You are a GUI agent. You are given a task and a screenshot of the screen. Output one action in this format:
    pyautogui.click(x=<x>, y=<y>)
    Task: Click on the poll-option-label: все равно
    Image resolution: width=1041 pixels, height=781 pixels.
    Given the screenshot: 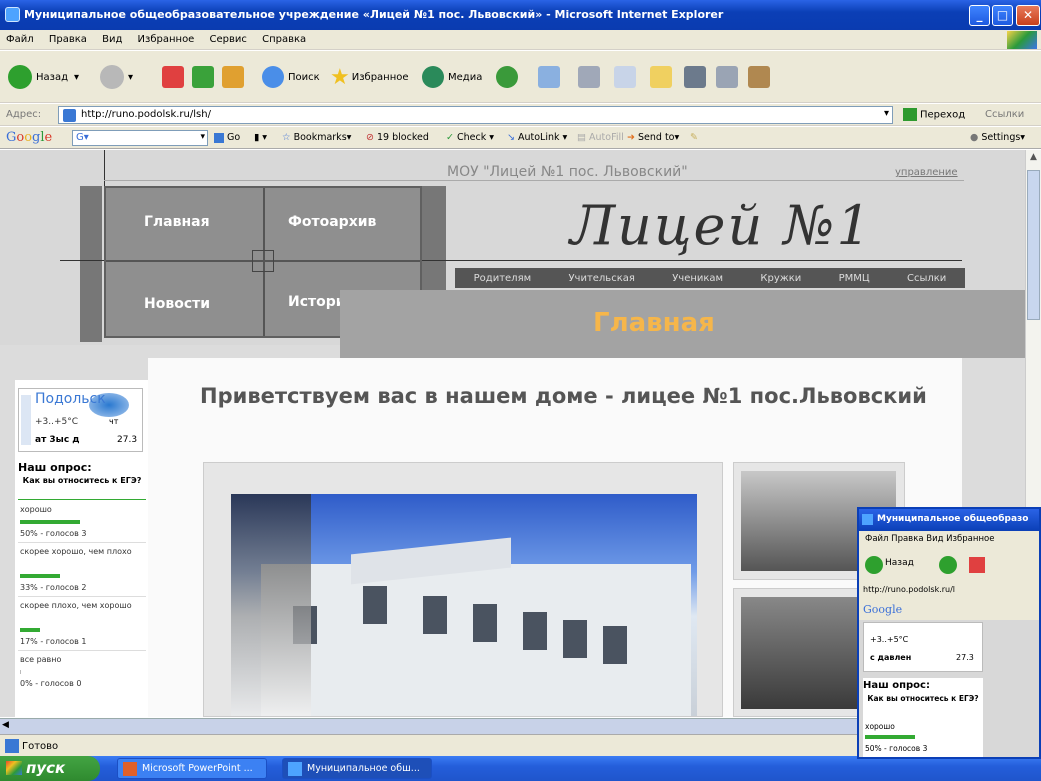 What is the action you would take?
    pyautogui.click(x=82, y=659)
    